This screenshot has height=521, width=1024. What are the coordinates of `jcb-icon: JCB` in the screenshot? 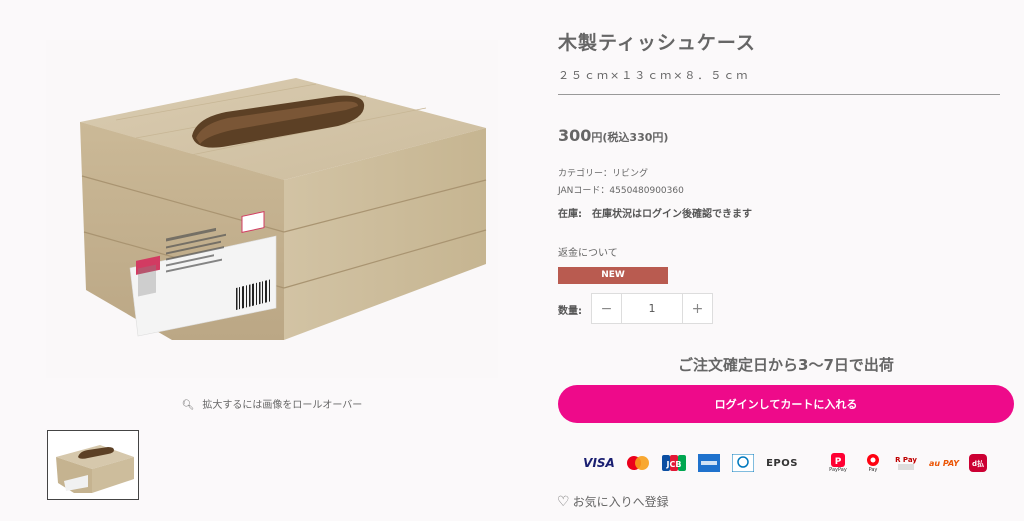 It's located at (674, 463).